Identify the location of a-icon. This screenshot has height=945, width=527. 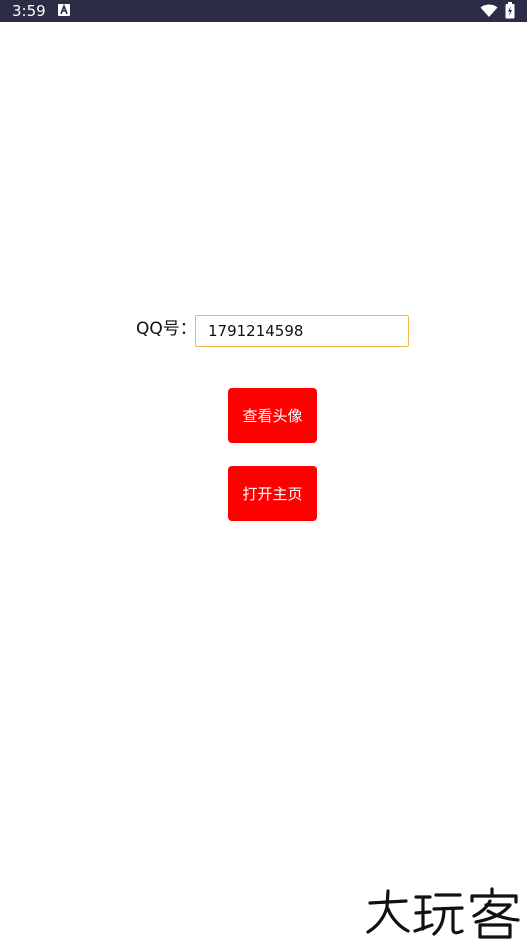
(64, 10).